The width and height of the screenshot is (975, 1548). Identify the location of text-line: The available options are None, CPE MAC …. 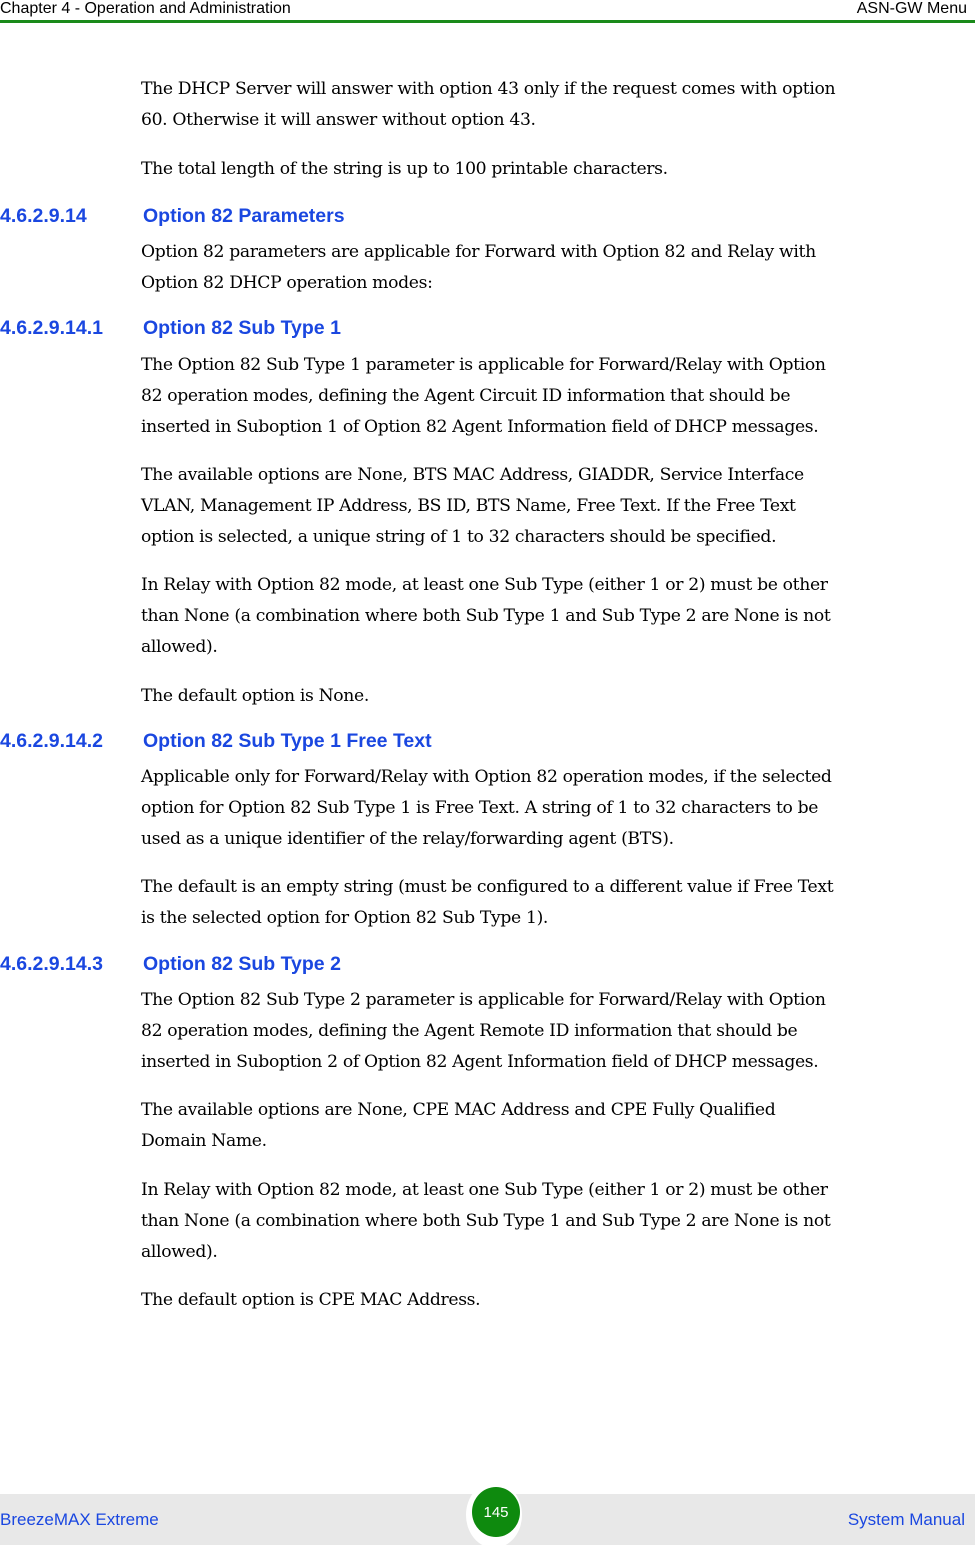
(458, 1110).